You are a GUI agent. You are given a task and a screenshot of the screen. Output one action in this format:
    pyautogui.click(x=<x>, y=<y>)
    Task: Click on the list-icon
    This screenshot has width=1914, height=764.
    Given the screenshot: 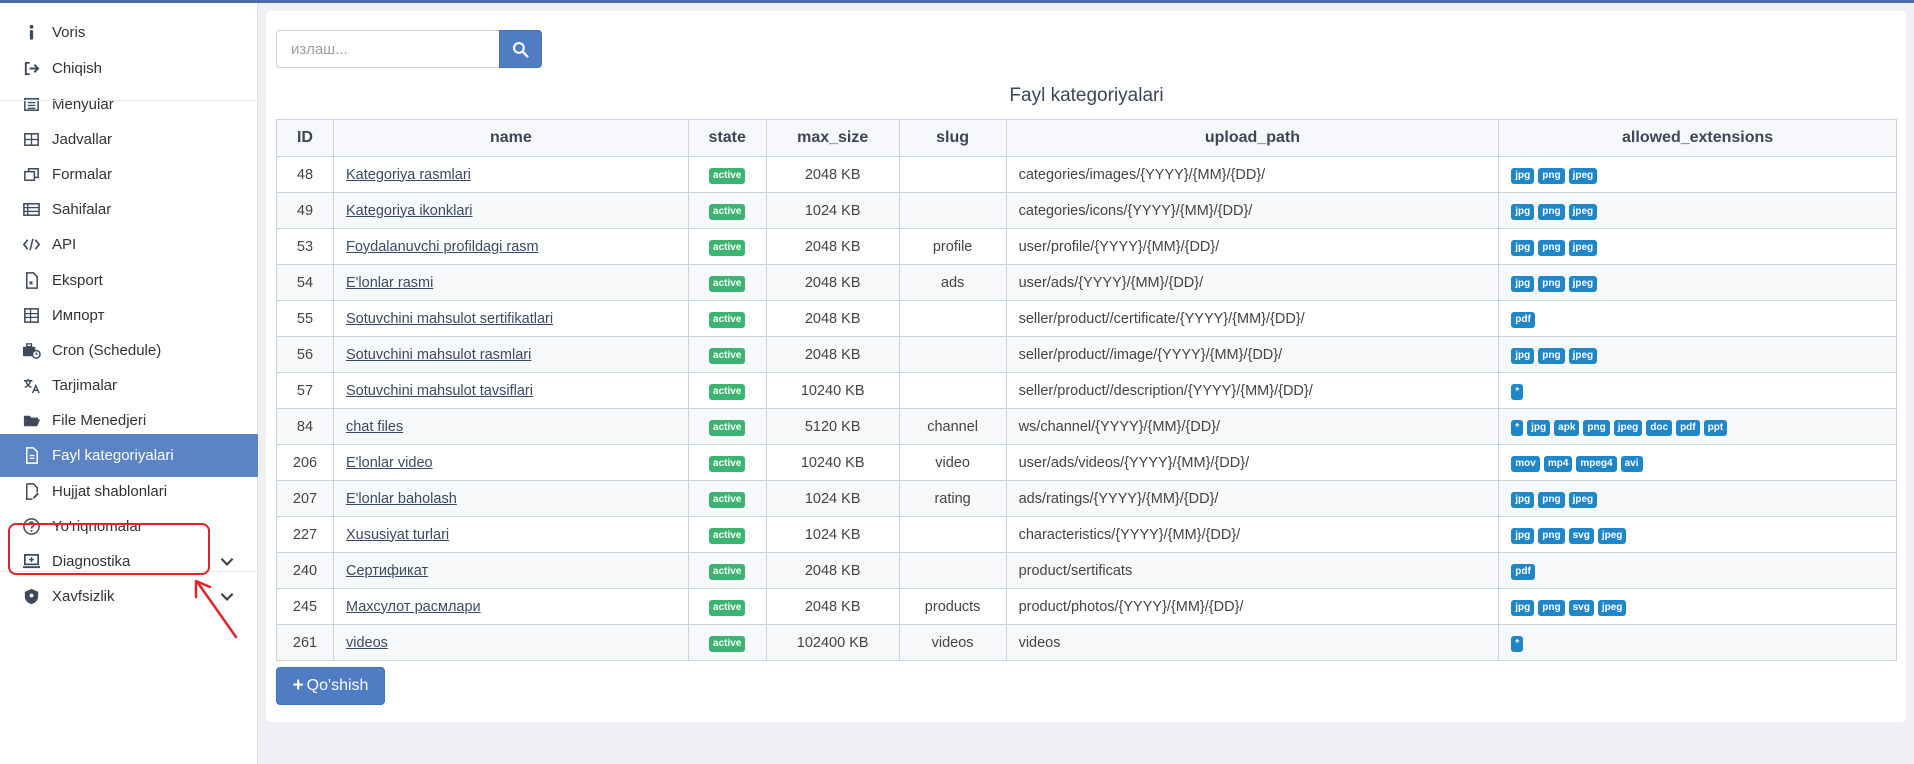 What is the action you would take?
    pyautogui.click(x=31, y=105)
    